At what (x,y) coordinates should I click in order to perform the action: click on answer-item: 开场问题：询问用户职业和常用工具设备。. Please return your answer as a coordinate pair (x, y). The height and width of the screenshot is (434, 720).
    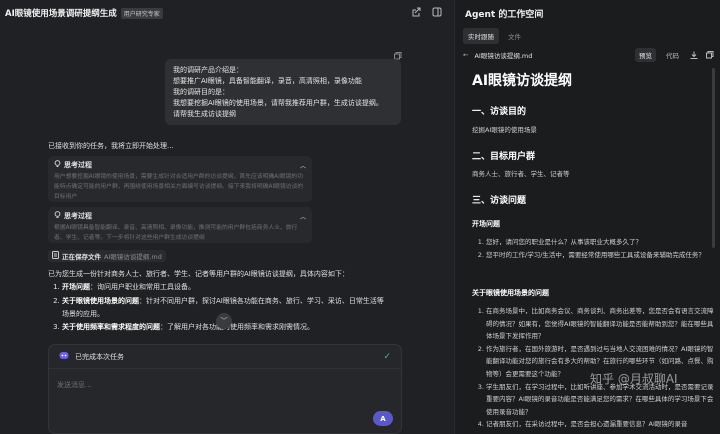
    Looking at the image, I should click on (223, 287).